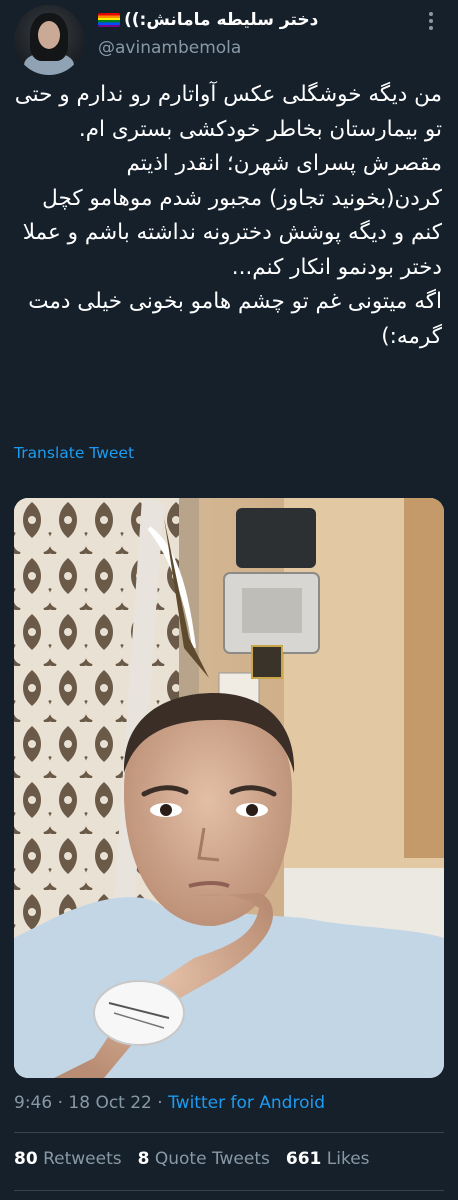  Describe the element at coordinates (109, 20) in the screenshot. I see `rainbow-flag-icon` at that location.